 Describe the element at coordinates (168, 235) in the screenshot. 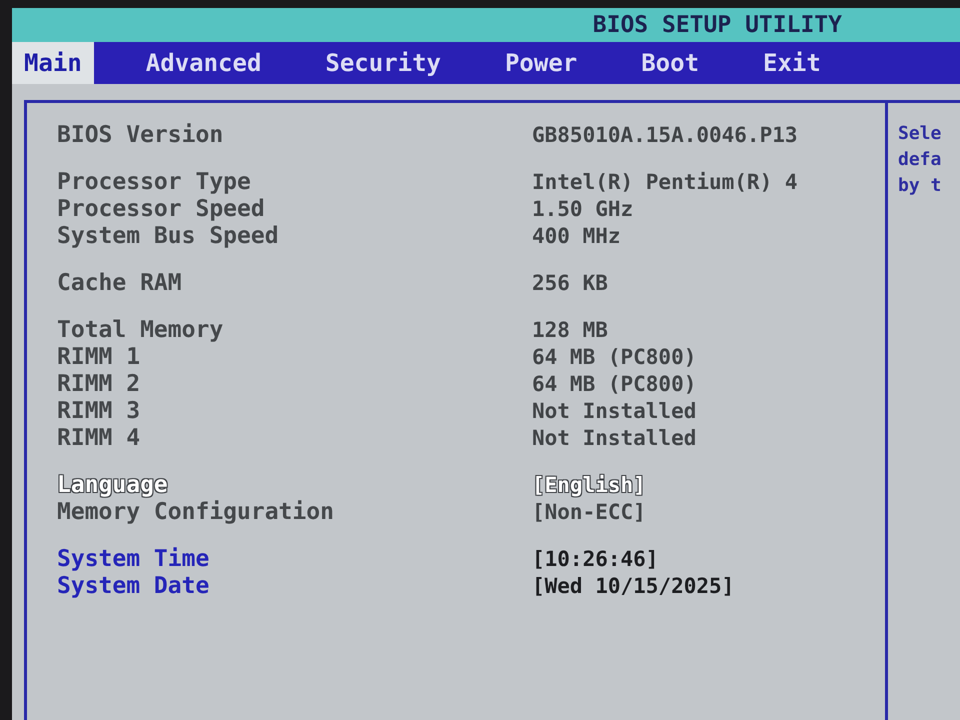

I see `info-label: System Bus Speed` at that location.